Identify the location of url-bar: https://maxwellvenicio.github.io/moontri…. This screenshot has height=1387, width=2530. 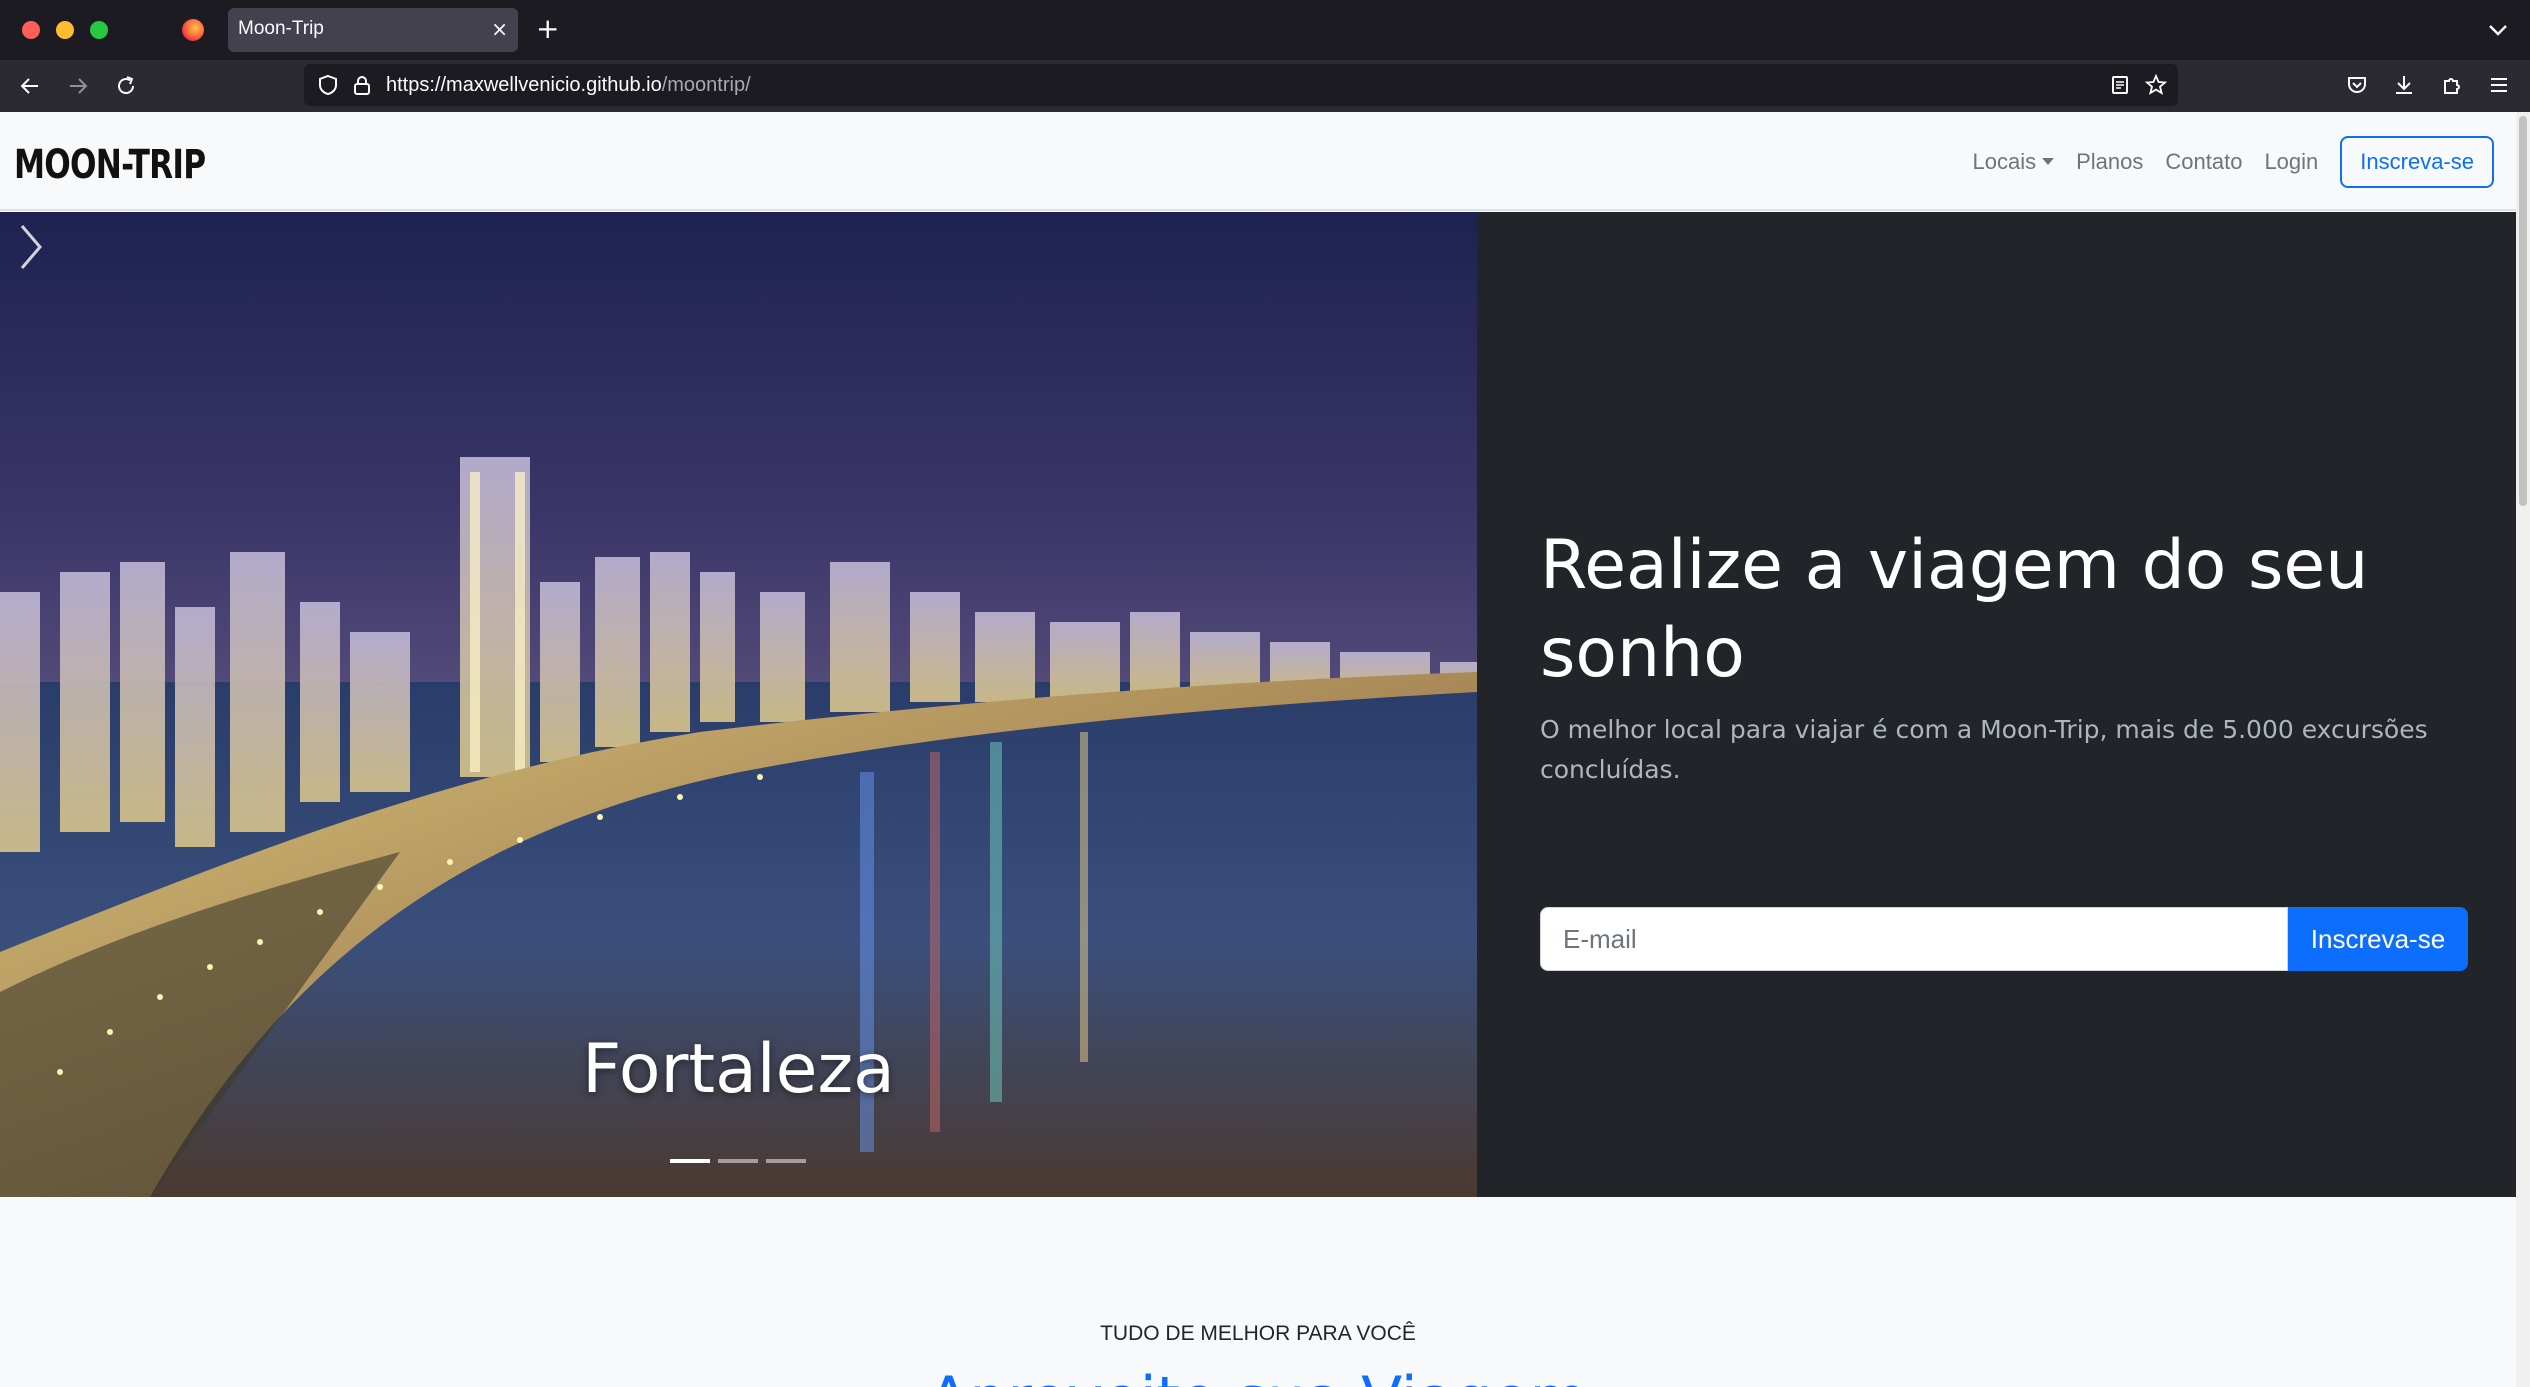
(1241, 85).